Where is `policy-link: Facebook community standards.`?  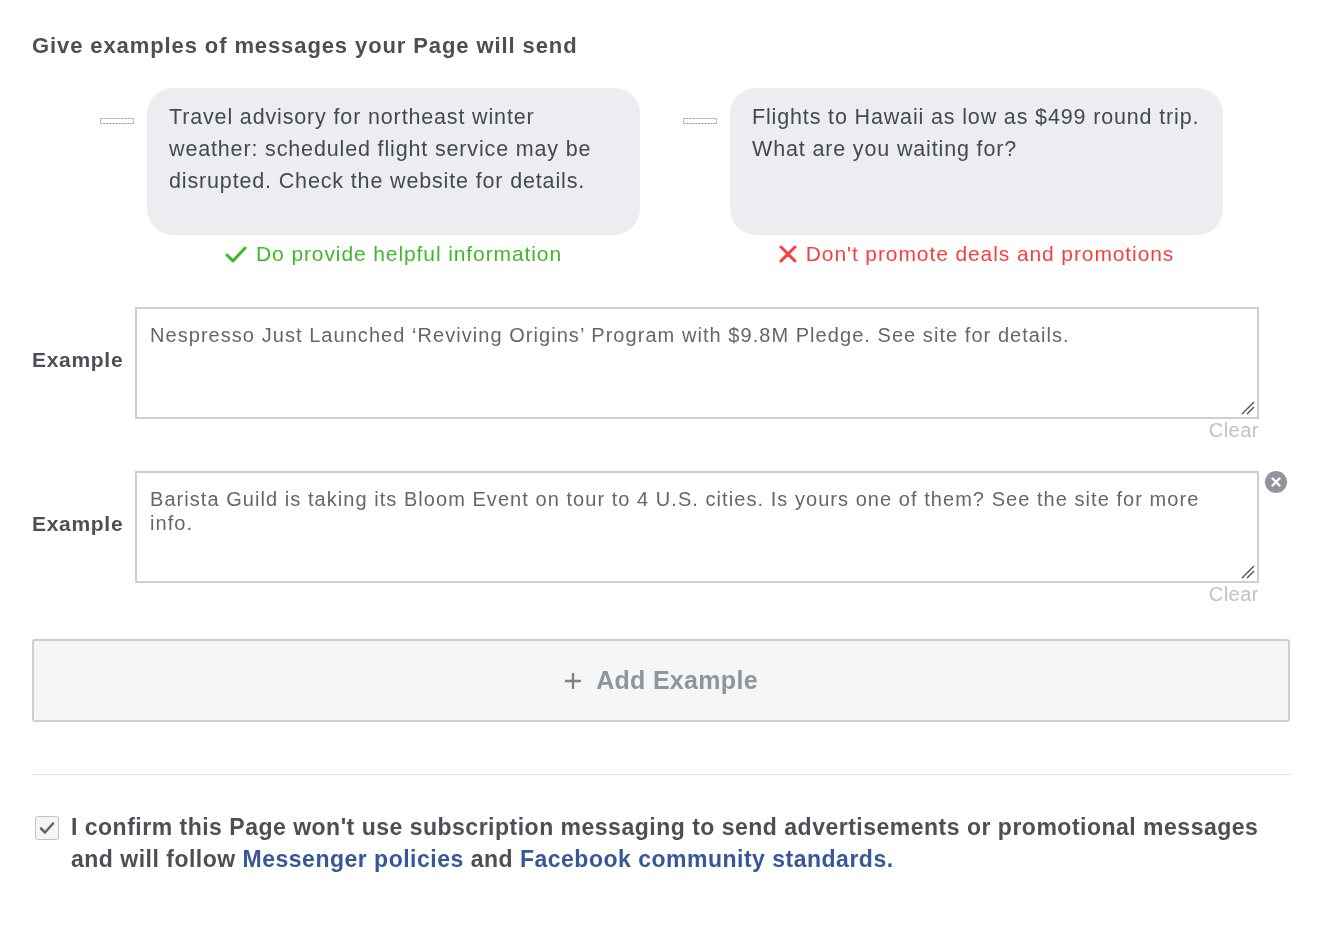 policy-link: Facebook community standards. is located at coordinates (706, 859).